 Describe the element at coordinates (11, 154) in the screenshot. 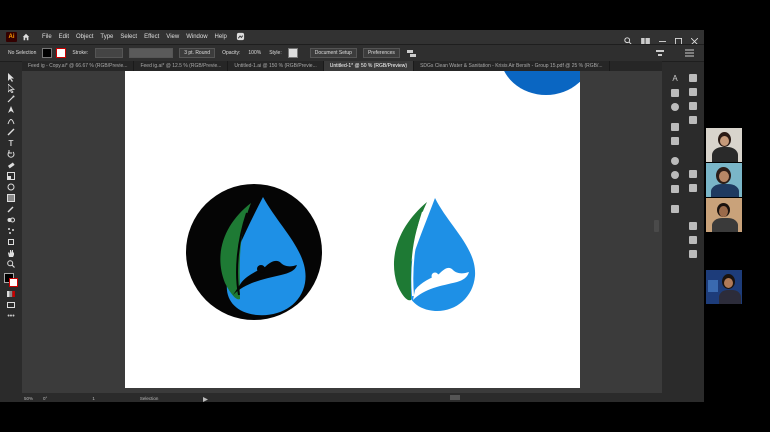

I see `rotate-tool-icon` at that location.